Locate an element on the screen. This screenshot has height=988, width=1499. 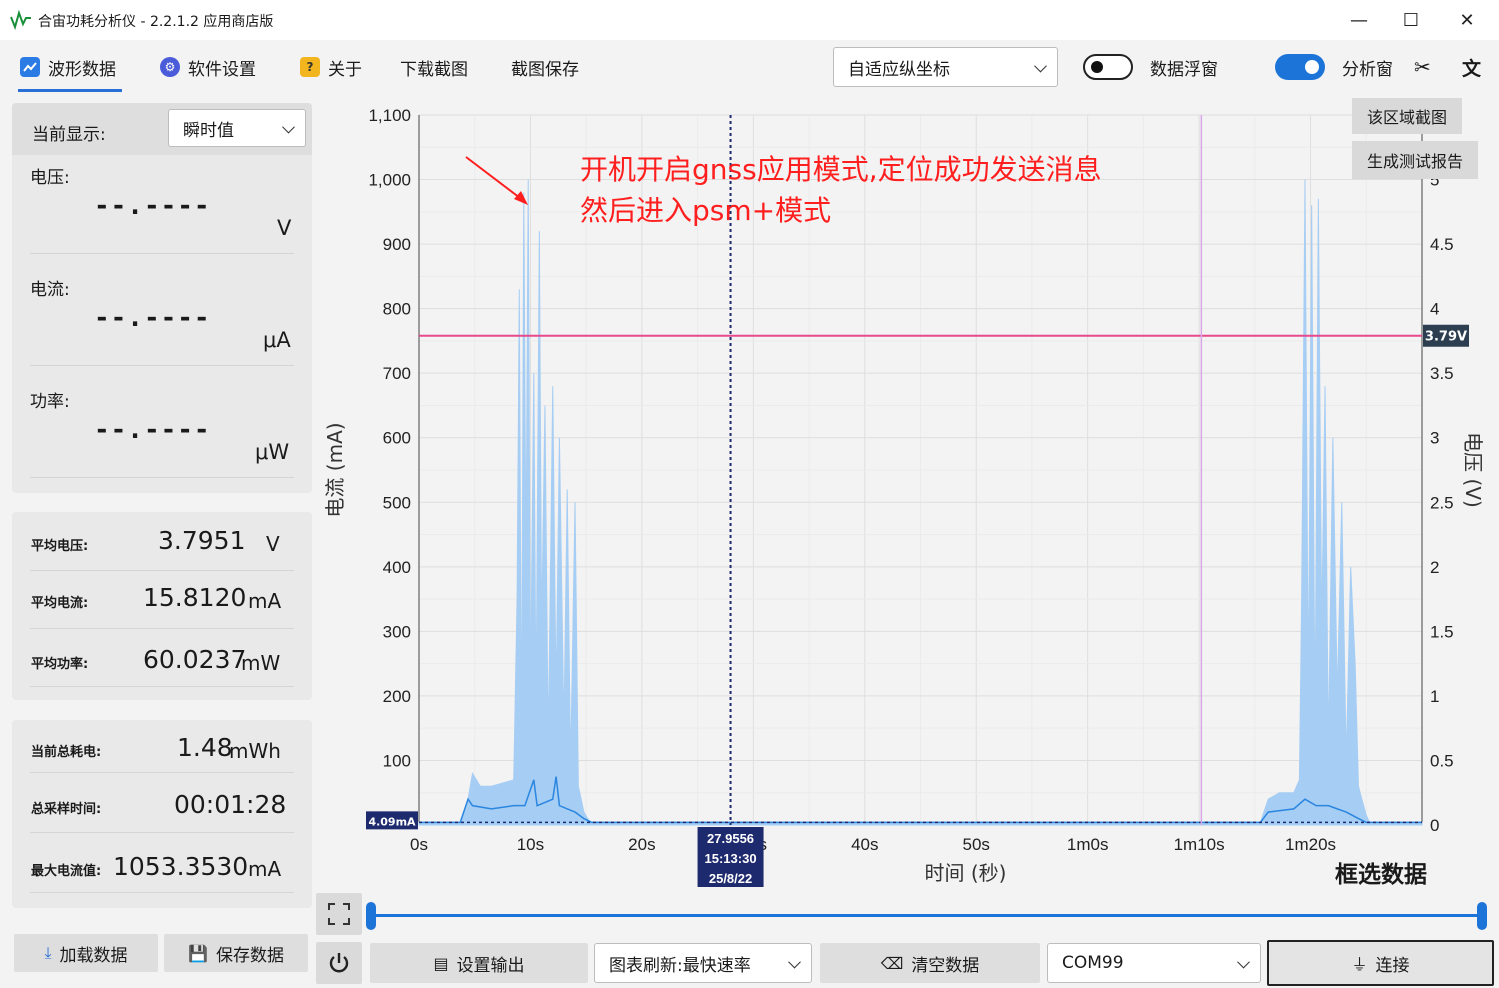
display-mode-select: 瞬时值 is located at coordinates (237, 128).